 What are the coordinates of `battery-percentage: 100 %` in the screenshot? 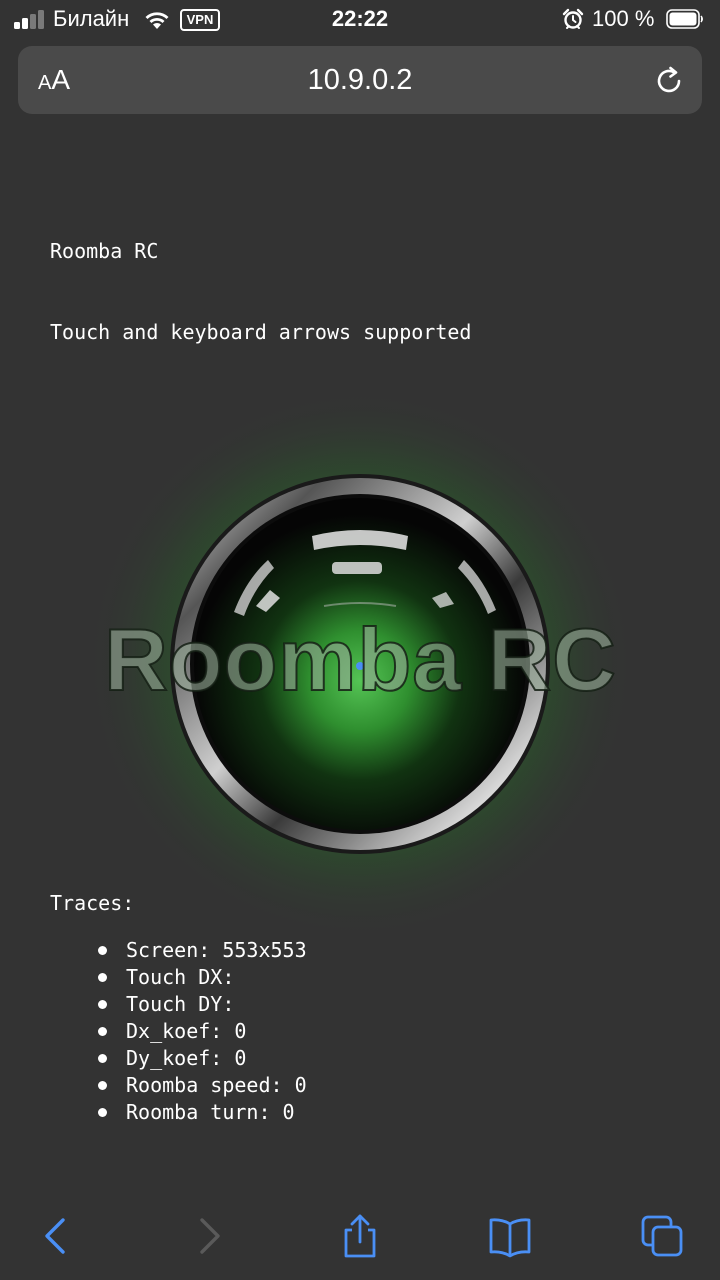 It's located at (623, 18).